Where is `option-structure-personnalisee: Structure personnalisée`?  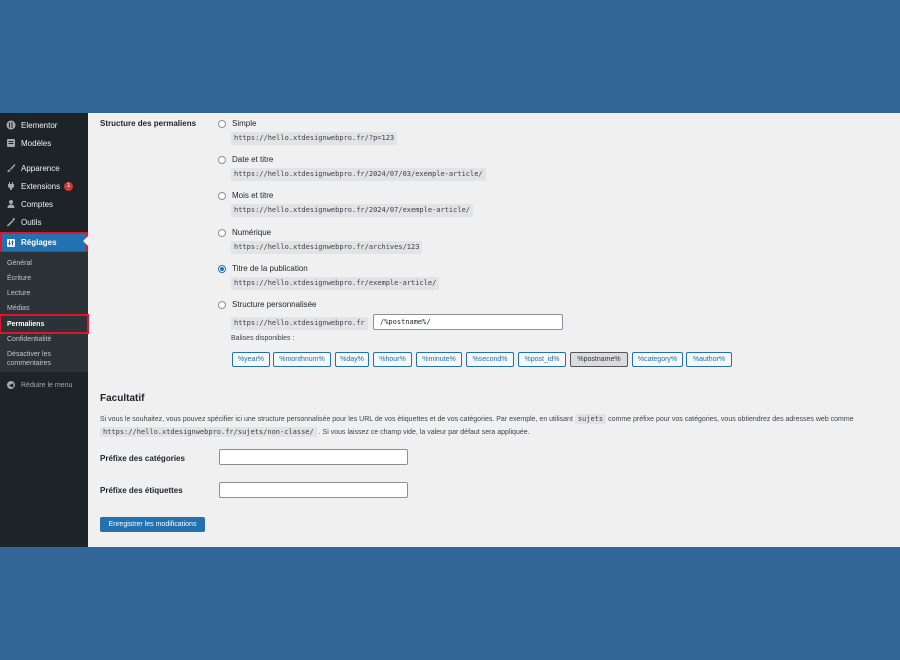
option-structure-personnalisee: Structure personnalisée is located at coordinates (267, 304).